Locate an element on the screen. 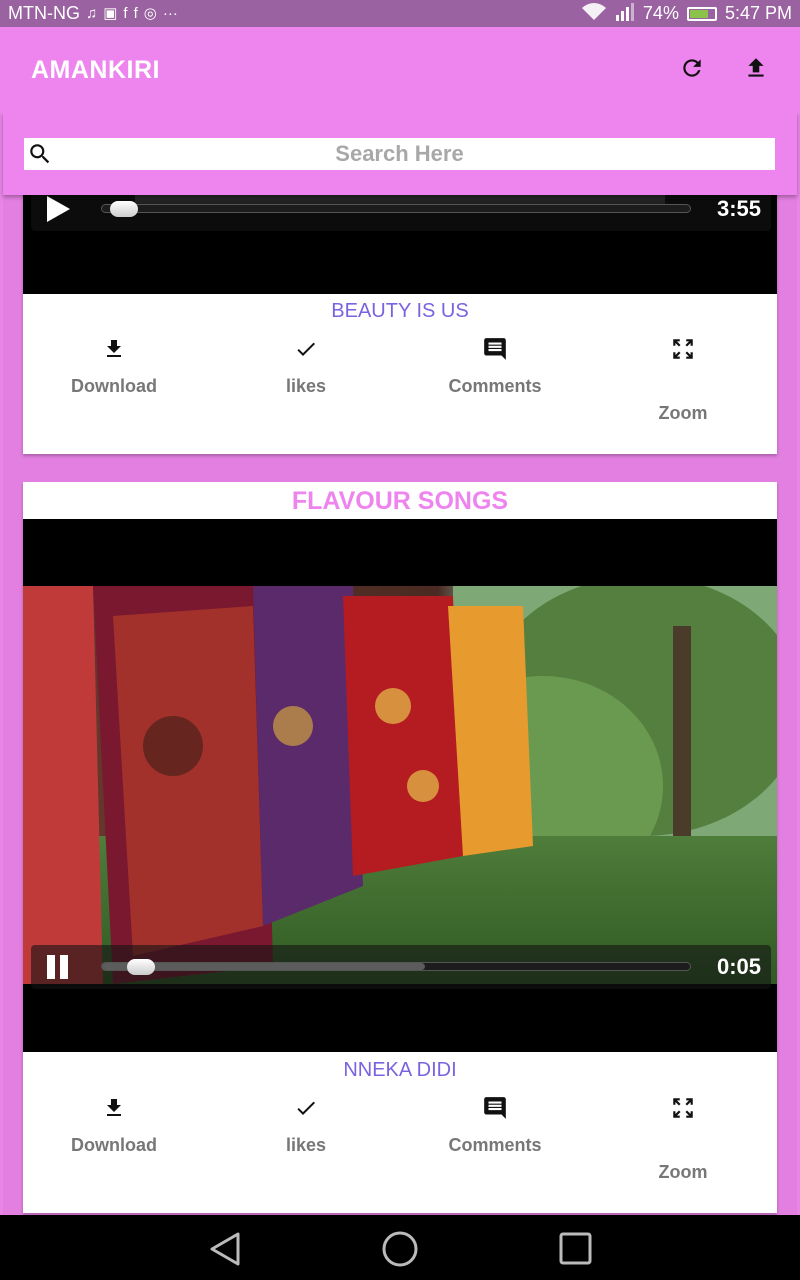 Image resolution: width=800 pixels, height=1280 pixels. search-field is located at coordinates (399, 154).